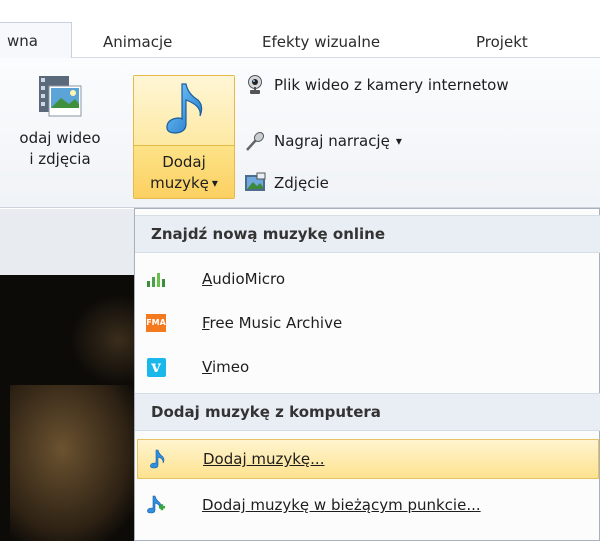 The height and width of the screenshot is (541, 600). I want to click on add-video-label-line1: odaj wideo, so click(60, 138).